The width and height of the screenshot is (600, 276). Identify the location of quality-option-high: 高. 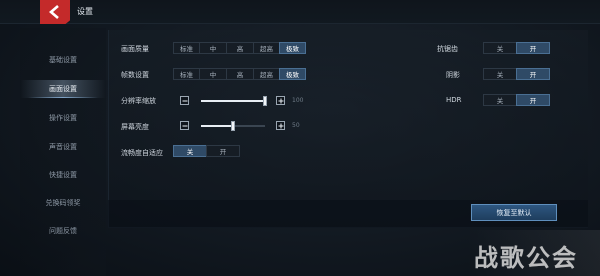
(240, 48).